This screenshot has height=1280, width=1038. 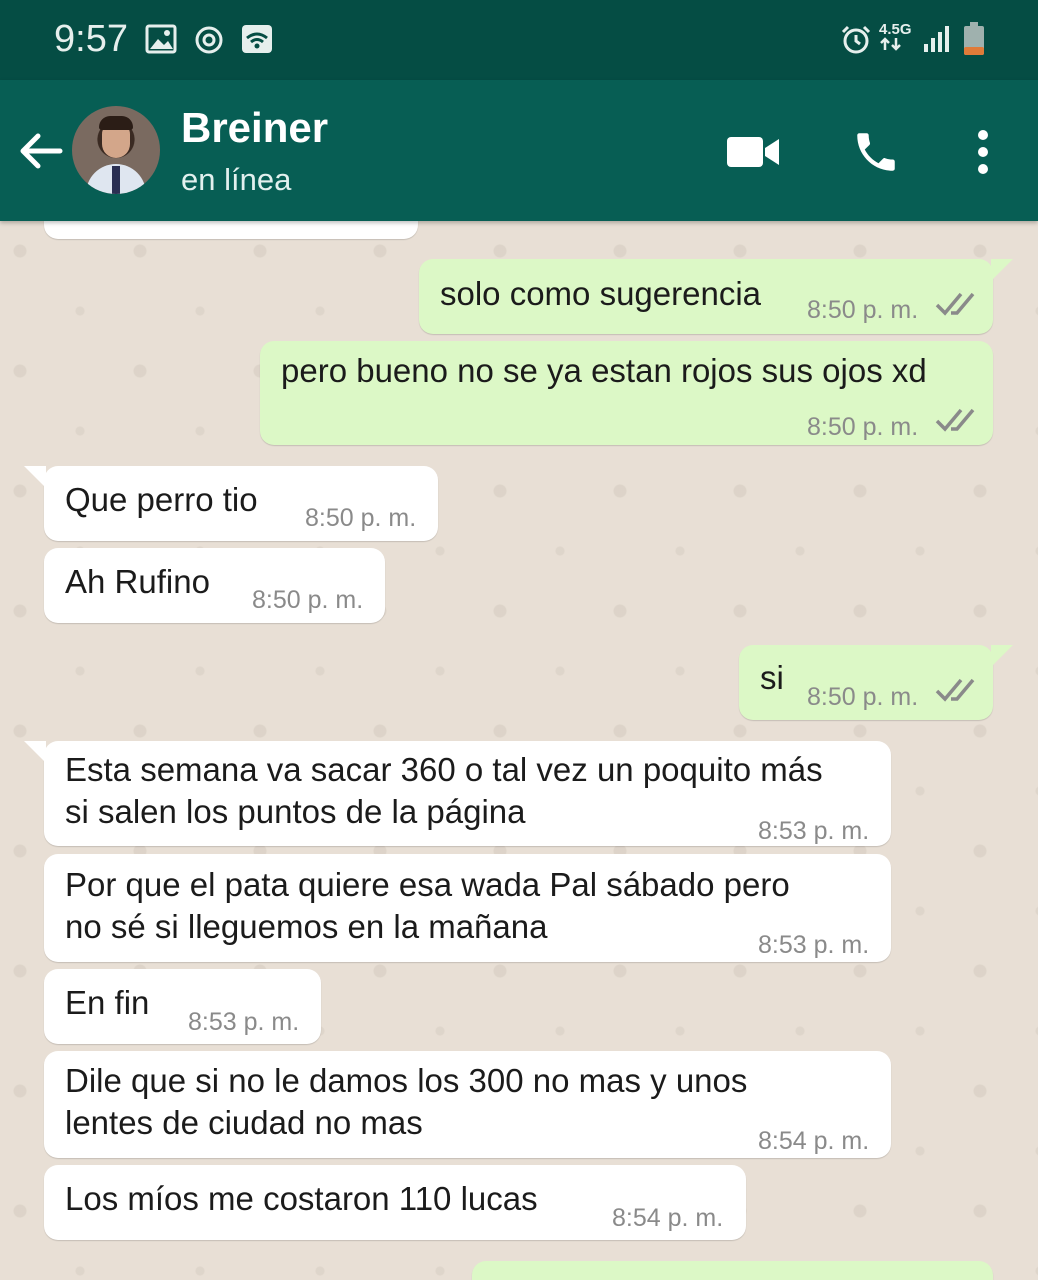 I want to click on battery-icon, so click(x=974, y=41).